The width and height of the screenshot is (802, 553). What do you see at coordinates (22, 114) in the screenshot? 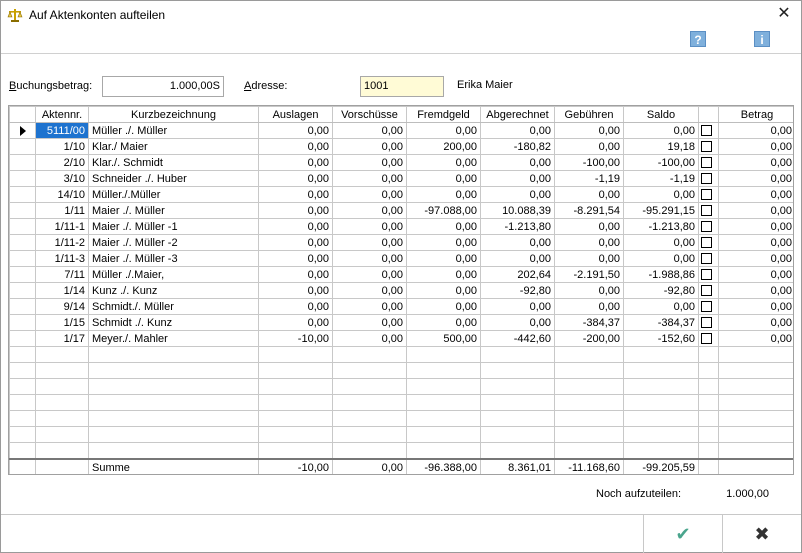
I see `column-header` at bounding box center [22, 114].